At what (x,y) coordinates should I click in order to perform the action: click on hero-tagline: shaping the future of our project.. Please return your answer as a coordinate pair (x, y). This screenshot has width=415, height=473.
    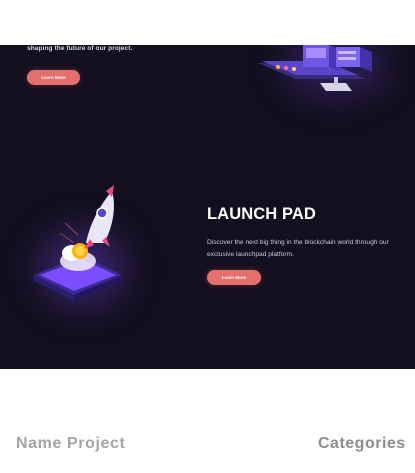
    Looking at the image, I should click on (80, 48).